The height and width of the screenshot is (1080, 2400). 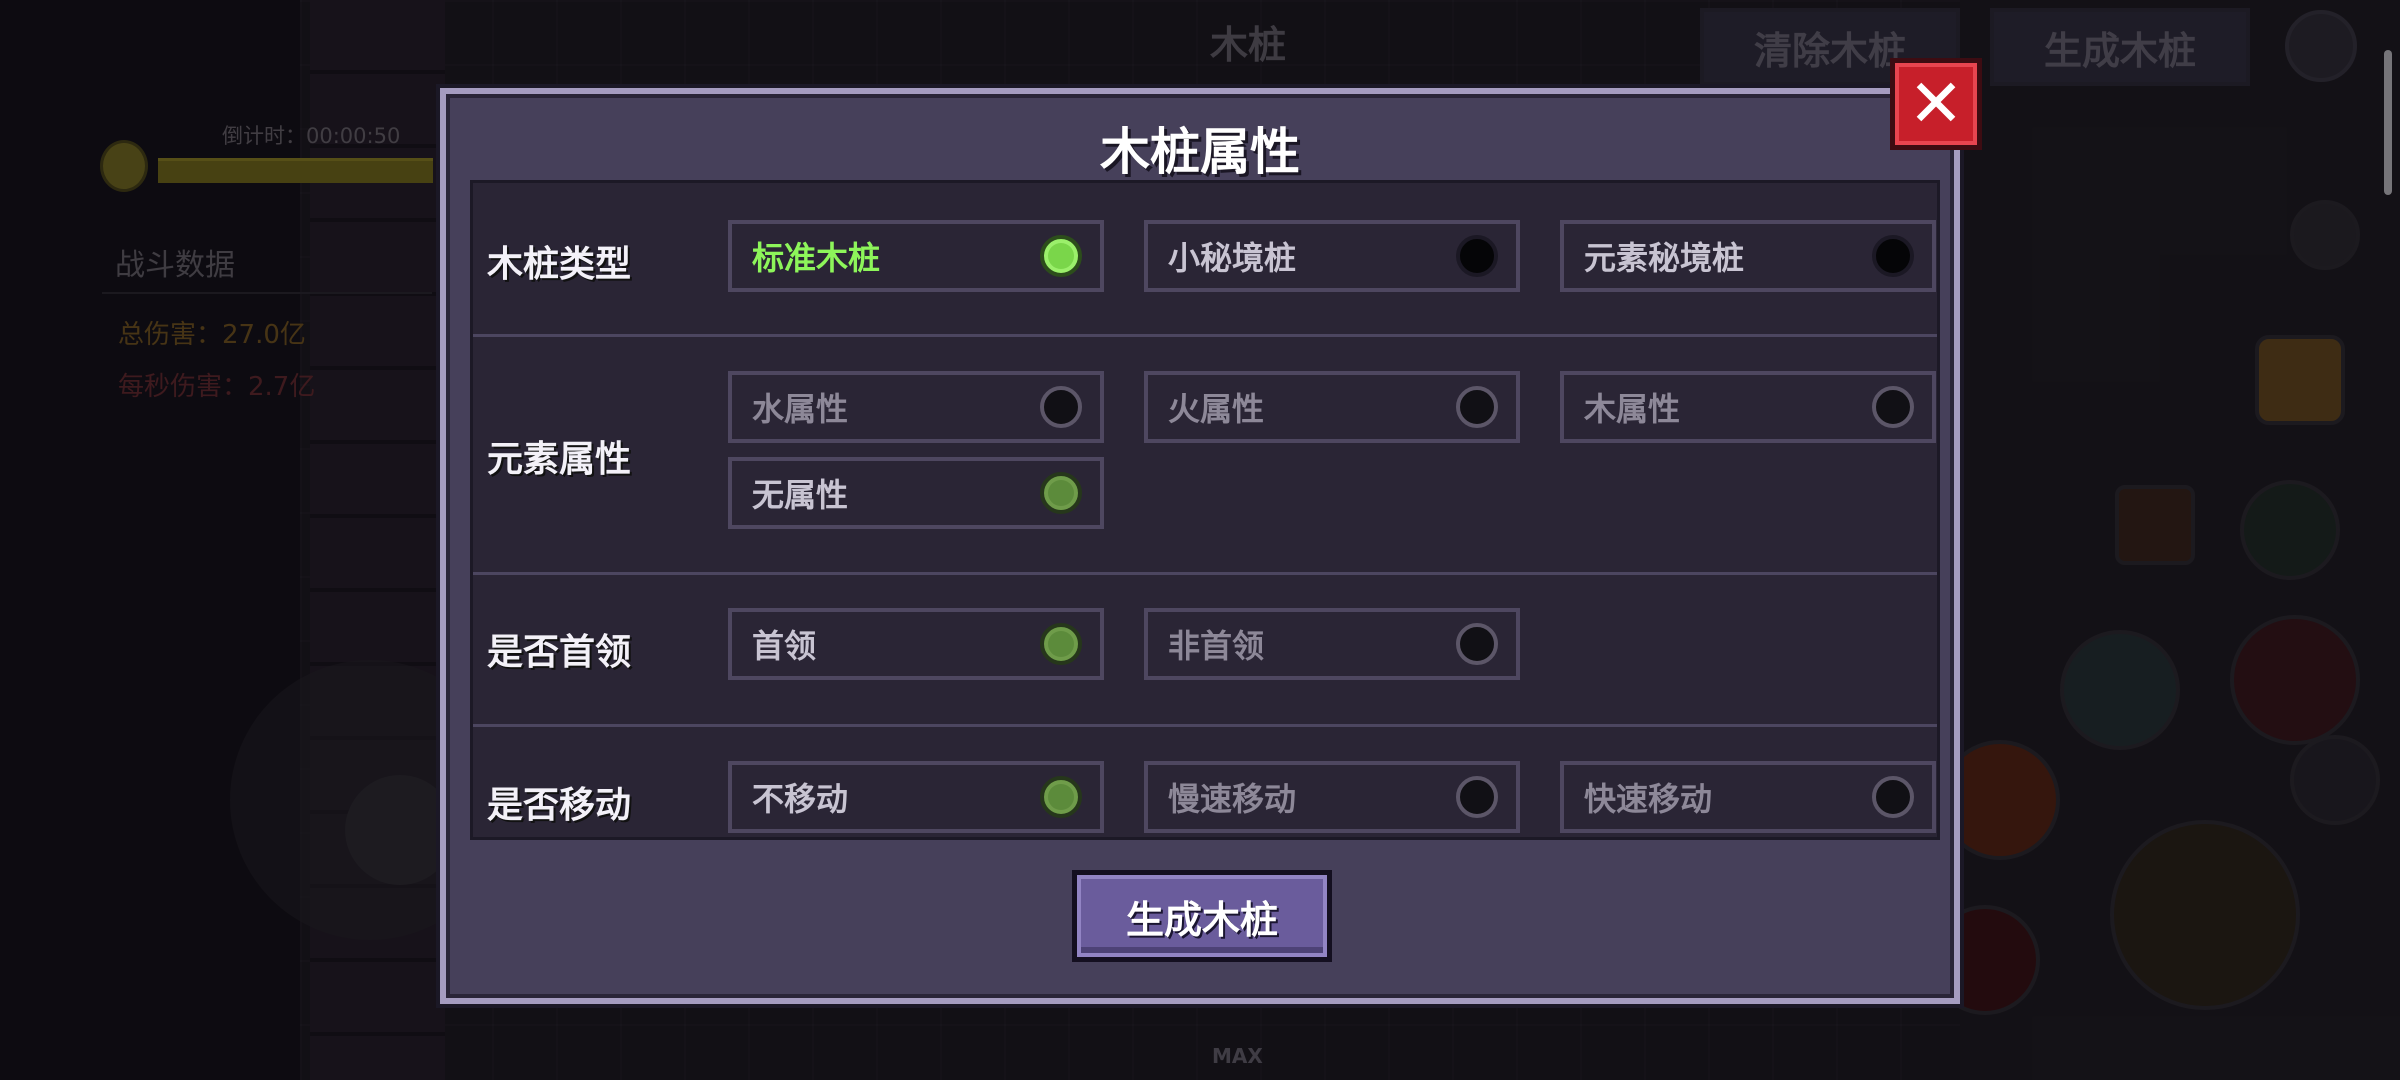 I want to click on option-label: 小秘境桩, so click(x=1232, y=258).